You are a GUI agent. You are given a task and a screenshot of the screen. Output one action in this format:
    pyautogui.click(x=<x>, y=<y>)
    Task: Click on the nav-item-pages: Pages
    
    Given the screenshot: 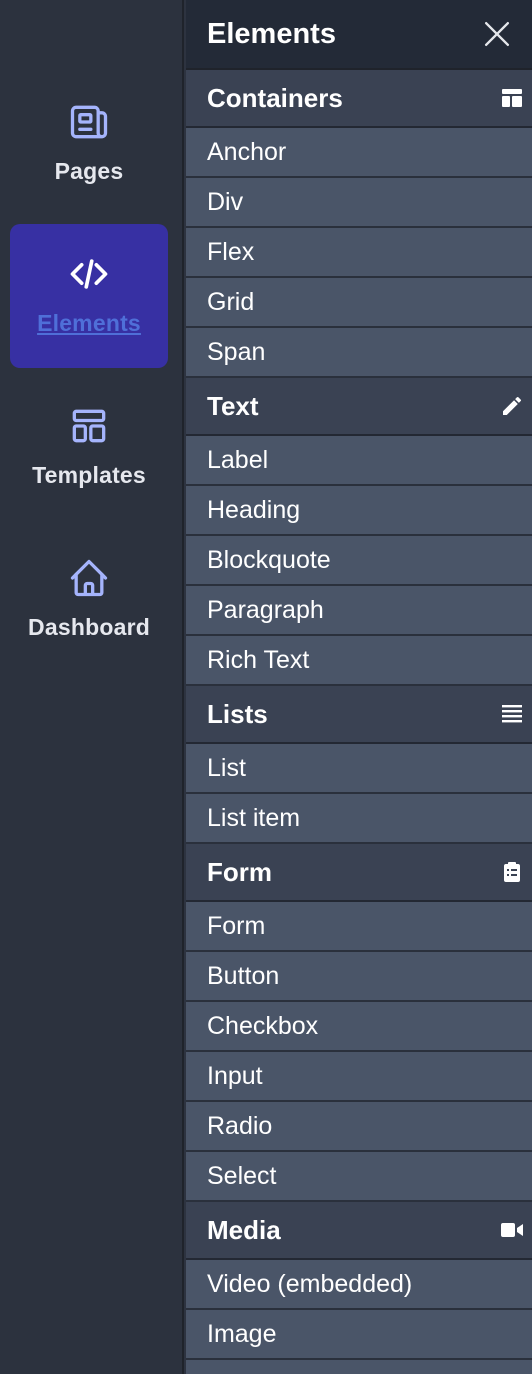 What is the action you would take?
    pyautogui.click(x=89, y=144)
    